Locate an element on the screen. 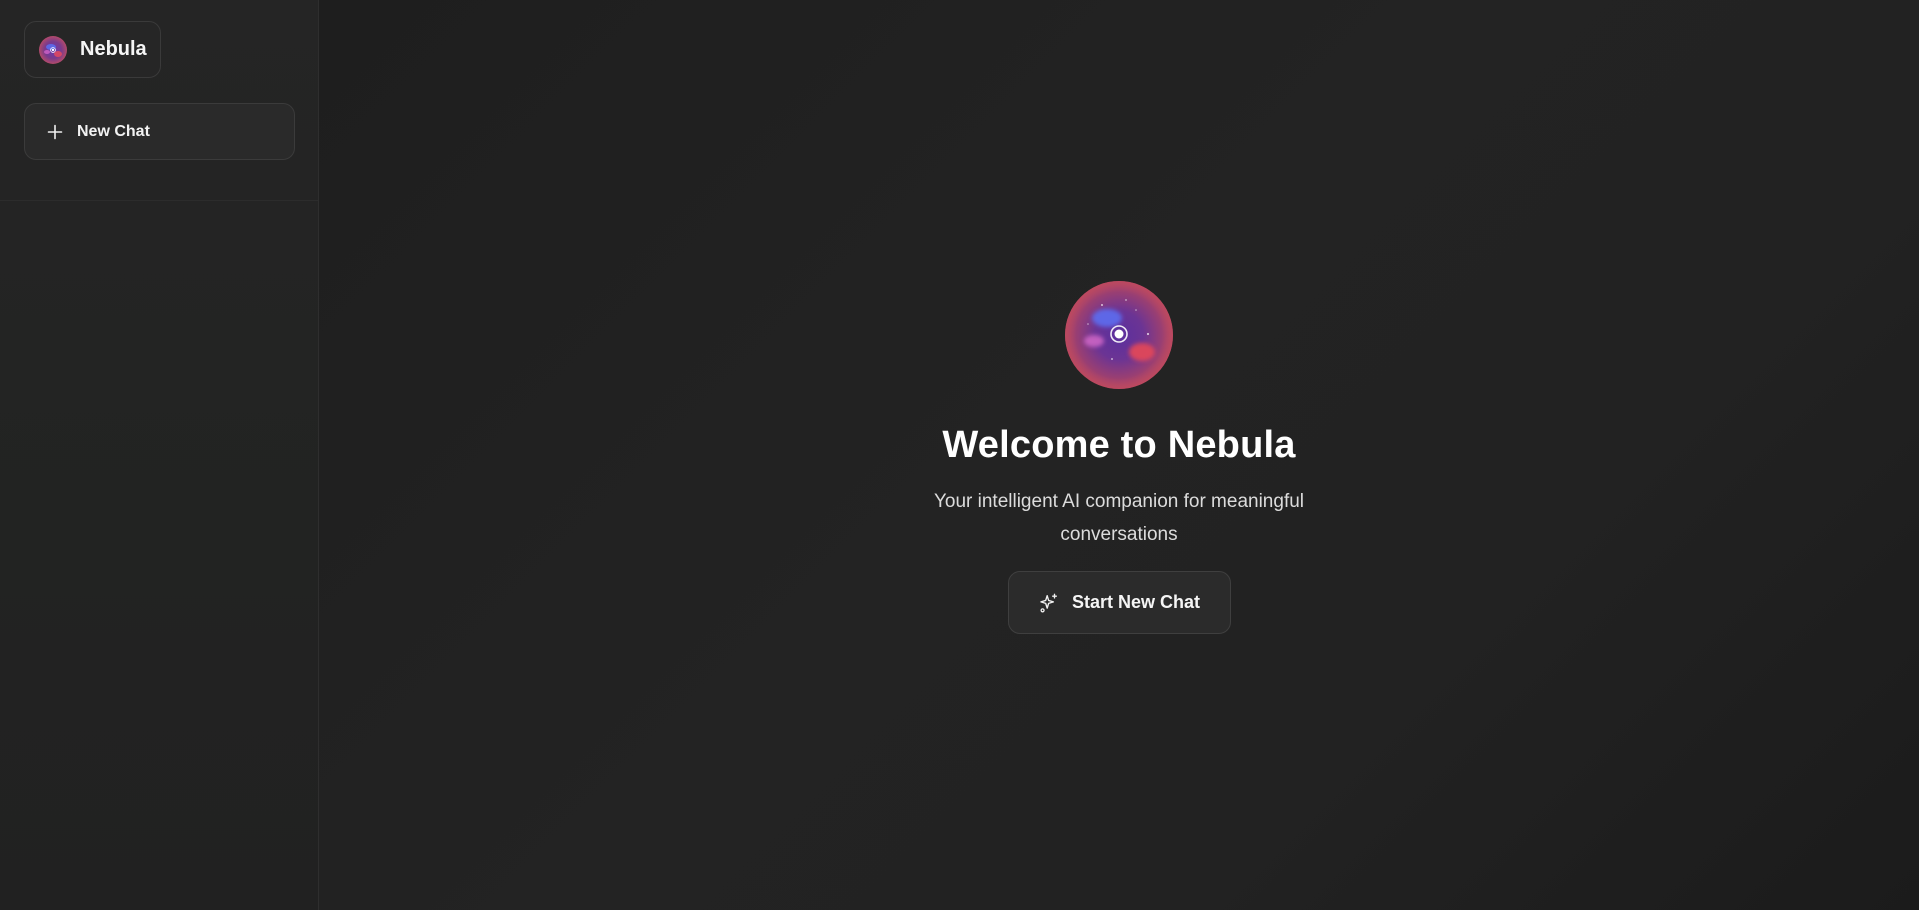 The width and height of the screenshot is (1919, 910). start-new-chat-label: Start New Chat is located at coordinates (1136, 602).